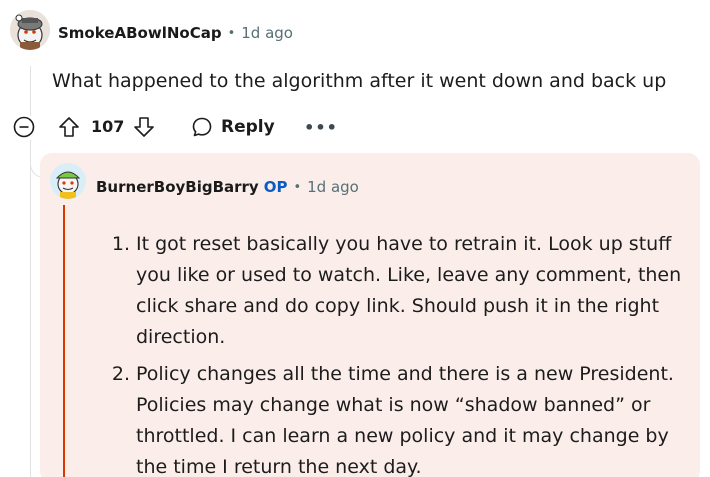 Image resolution: width=710 pixels, height=477 pixels. I want to click on highlight-rule, so click(64, 341).